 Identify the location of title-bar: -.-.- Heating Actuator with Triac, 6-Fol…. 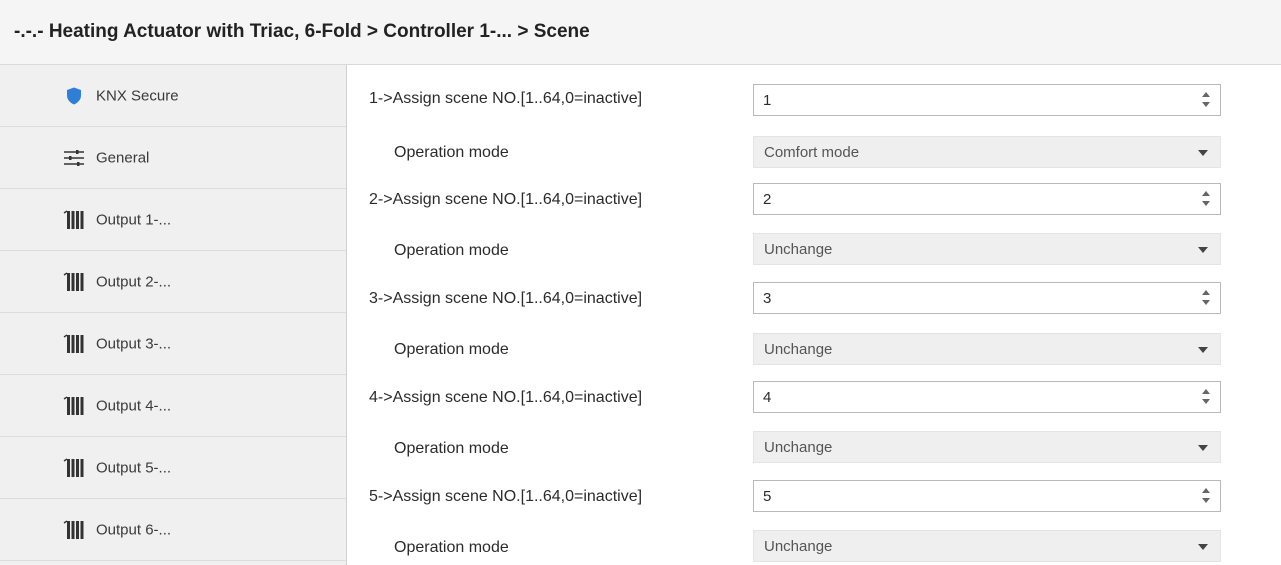
(640, 32).